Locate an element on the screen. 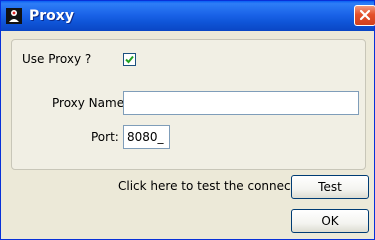 This screenshot has height=240, width=375. use-proxy-label: Use Proxy ? is located at coordinates (57, 59).